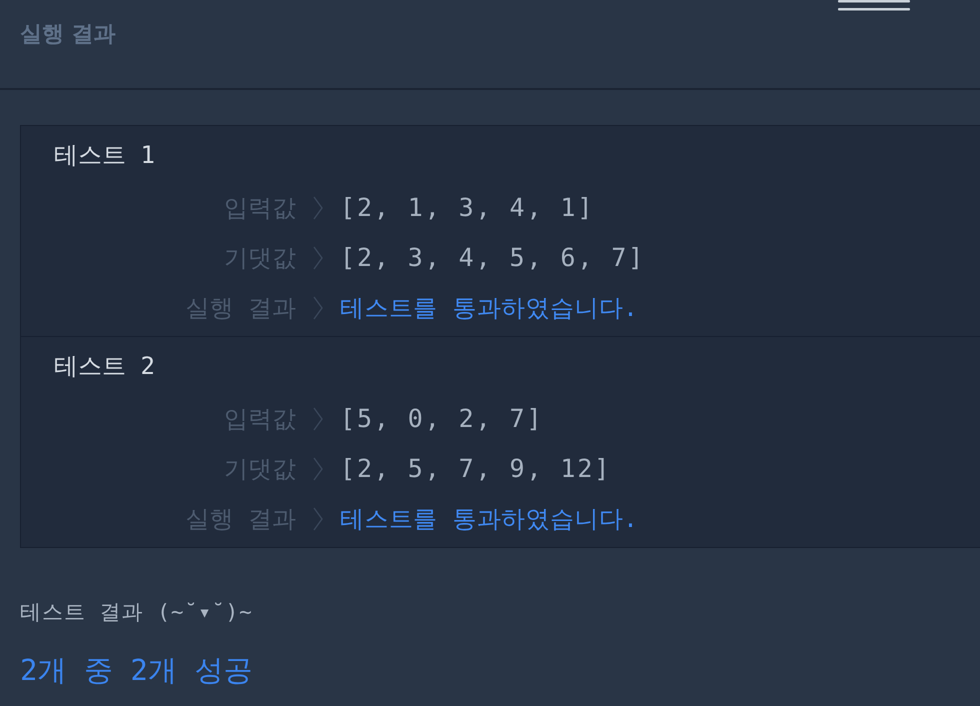 The image size is (980, 706). I want to click on row-value: [5, 0, 2, 7], so click(442, 419).